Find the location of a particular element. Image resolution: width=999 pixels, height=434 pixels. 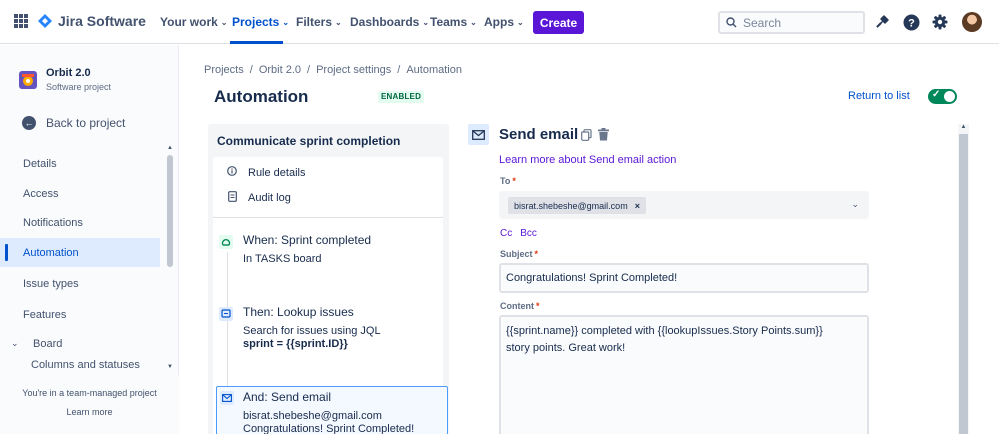

step-title: And: Send email is located at coordinates (287, 397).